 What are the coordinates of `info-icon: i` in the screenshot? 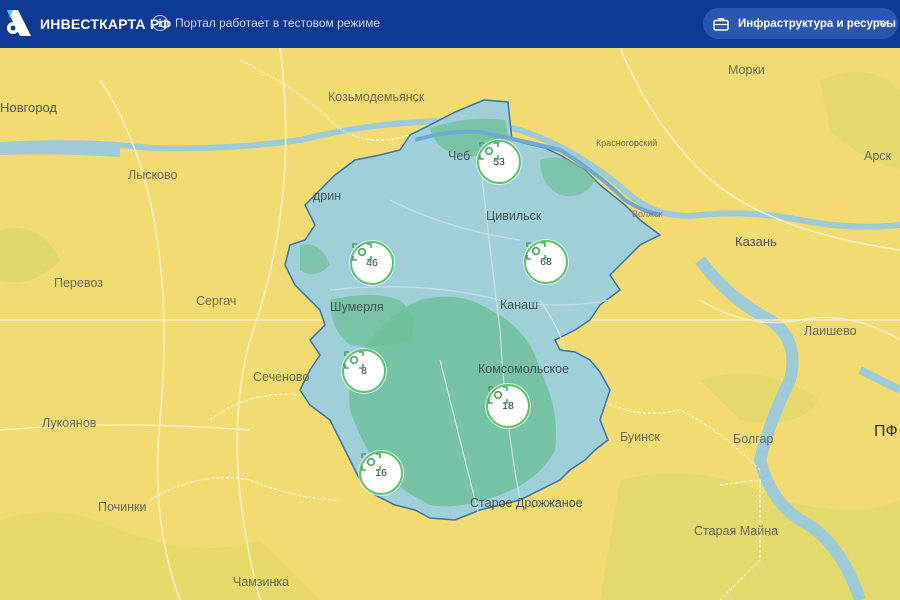 It's located at (160, 23).